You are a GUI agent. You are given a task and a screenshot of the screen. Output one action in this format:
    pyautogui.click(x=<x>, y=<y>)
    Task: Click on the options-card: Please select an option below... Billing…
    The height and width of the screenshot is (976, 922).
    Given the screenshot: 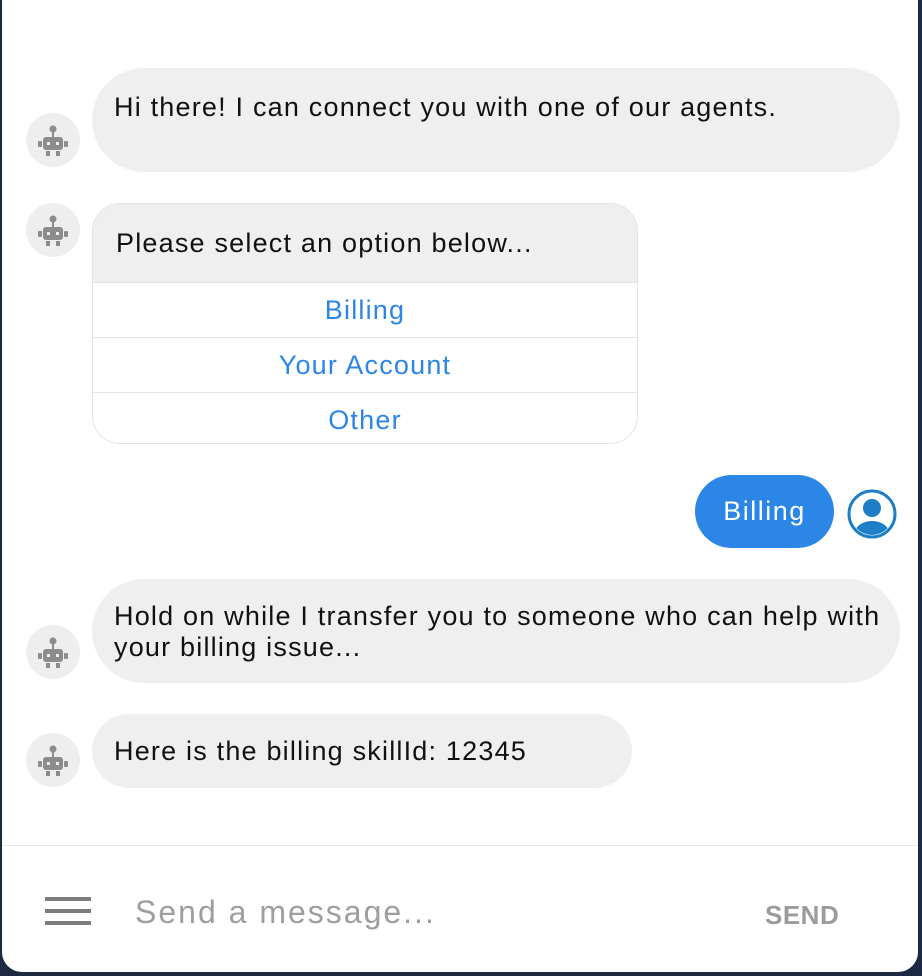 What is the action you would take?
    pyautogui.click(x=365, y=323)
    